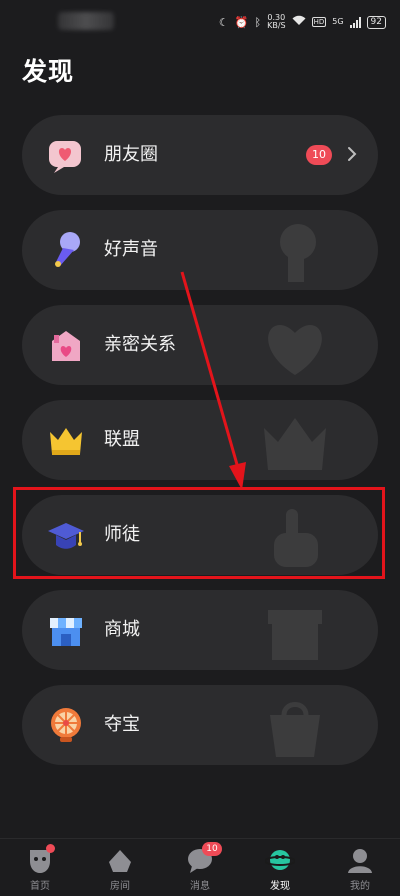 The width and height of the screenshot is (400, 896). Describe the element at coordinates (200, 630) in the screenshot. I see `menu-item-store: 商城` at that location.